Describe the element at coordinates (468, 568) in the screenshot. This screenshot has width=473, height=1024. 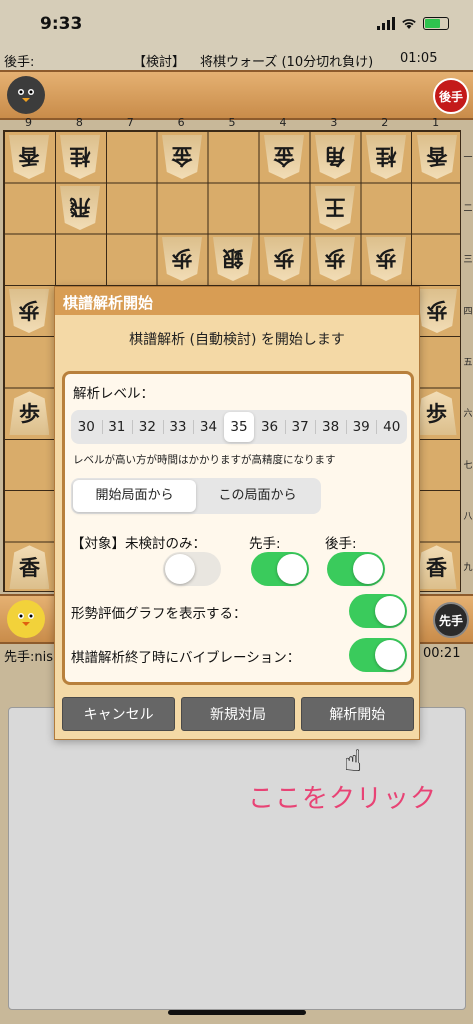
I see `rank-number: 九` at that location.